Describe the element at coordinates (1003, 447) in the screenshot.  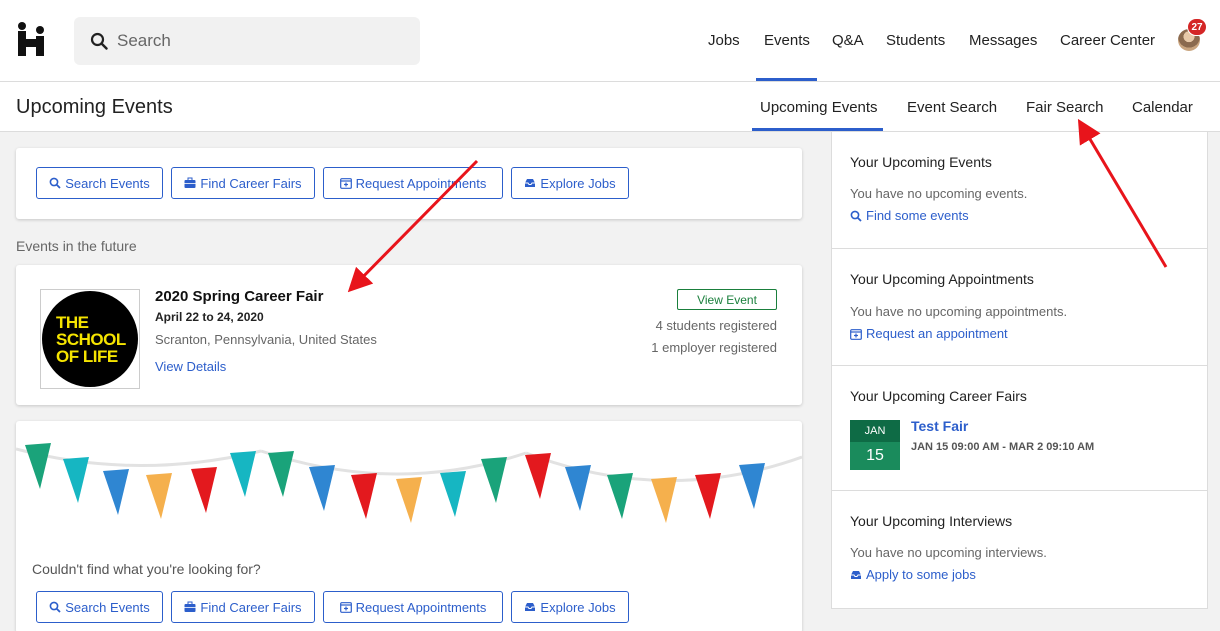
I see `fair-date-range: JAN 15 09:00 AM - MAR 2 09:10 AM` at that location.